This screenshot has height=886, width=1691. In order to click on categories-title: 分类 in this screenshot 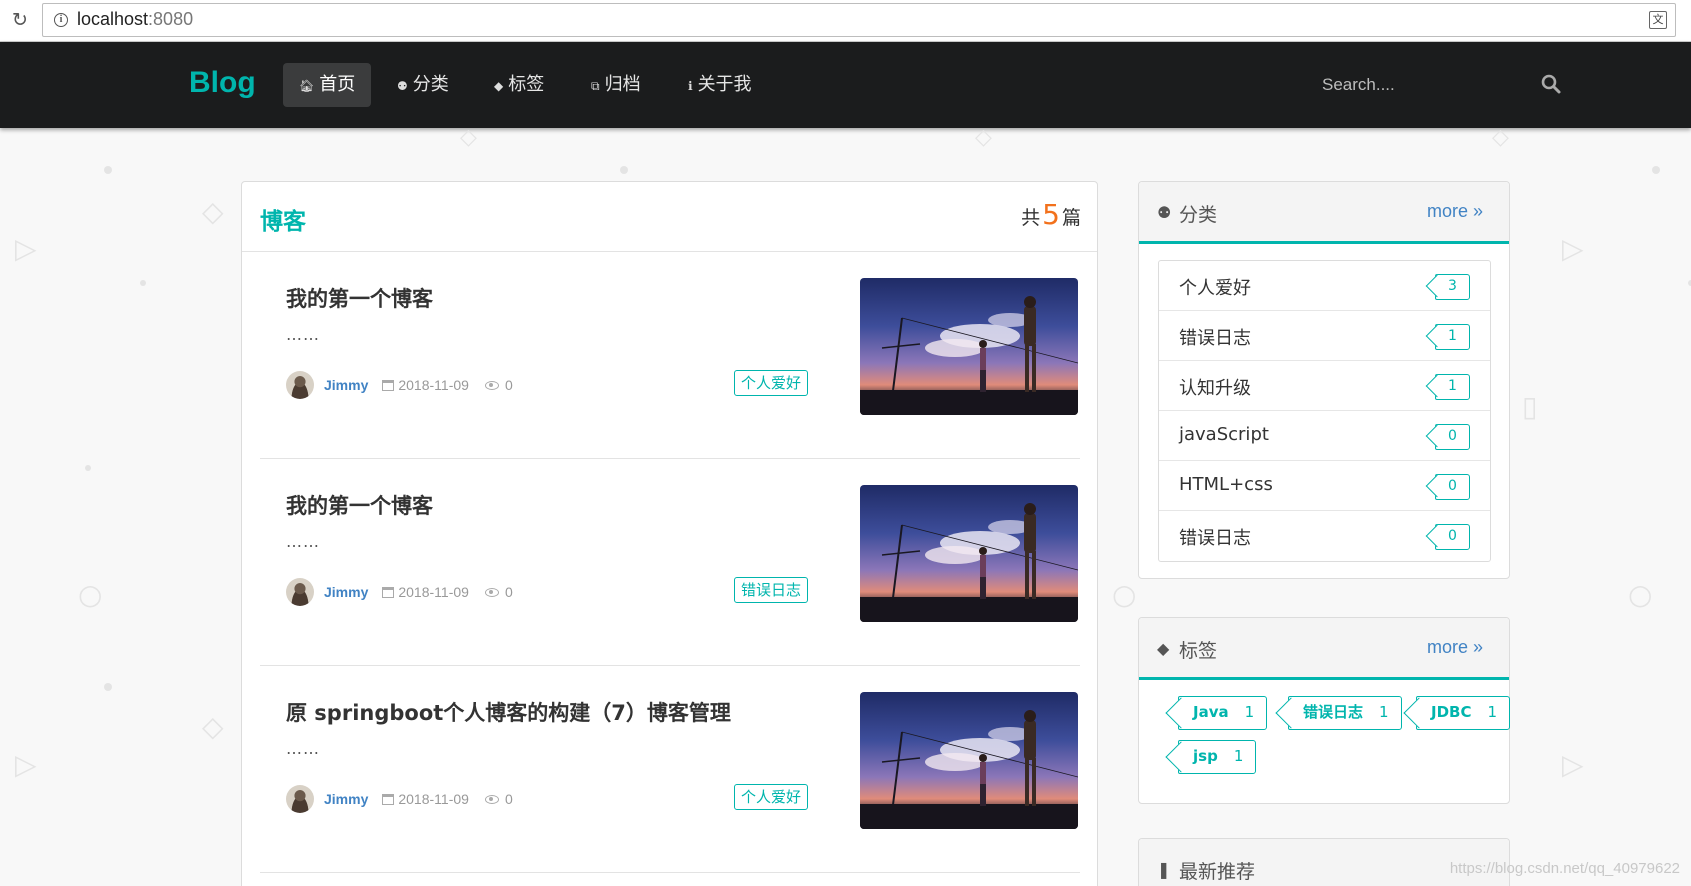, I will do `click(1198, 215)`.